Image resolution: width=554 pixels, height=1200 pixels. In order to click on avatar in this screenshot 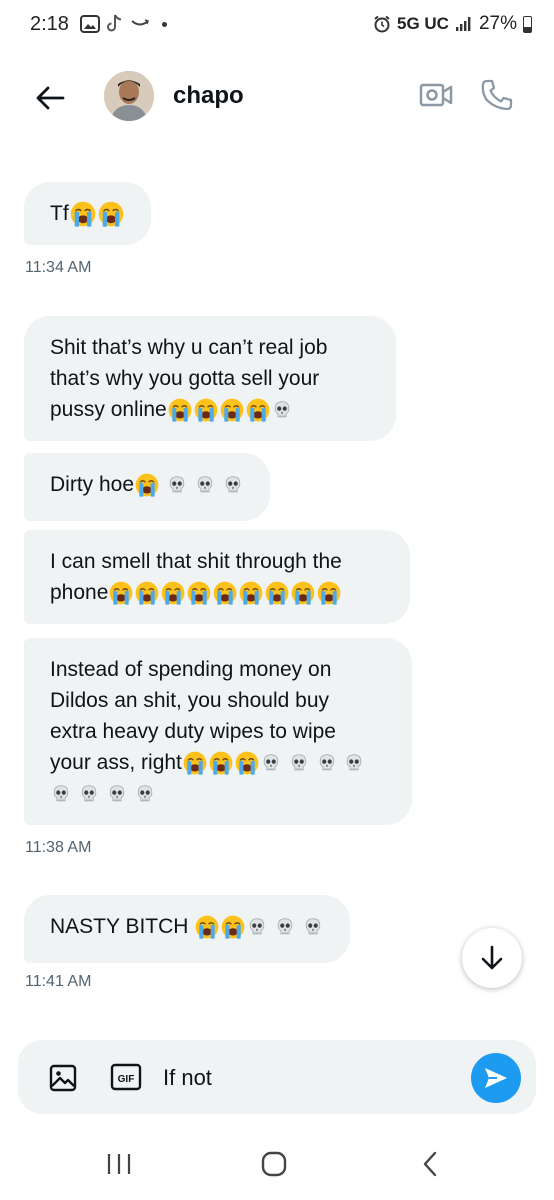, I will do `click(129, 96)`.